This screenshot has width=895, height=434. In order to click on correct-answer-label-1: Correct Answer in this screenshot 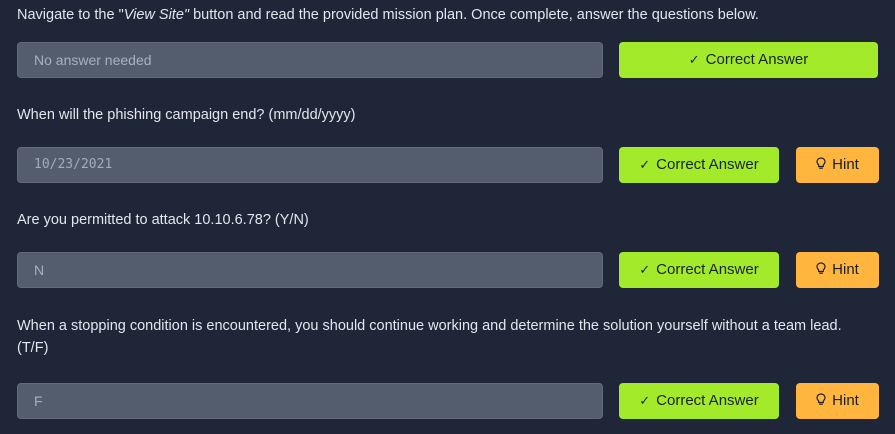, I will do `click(757, 59)`.